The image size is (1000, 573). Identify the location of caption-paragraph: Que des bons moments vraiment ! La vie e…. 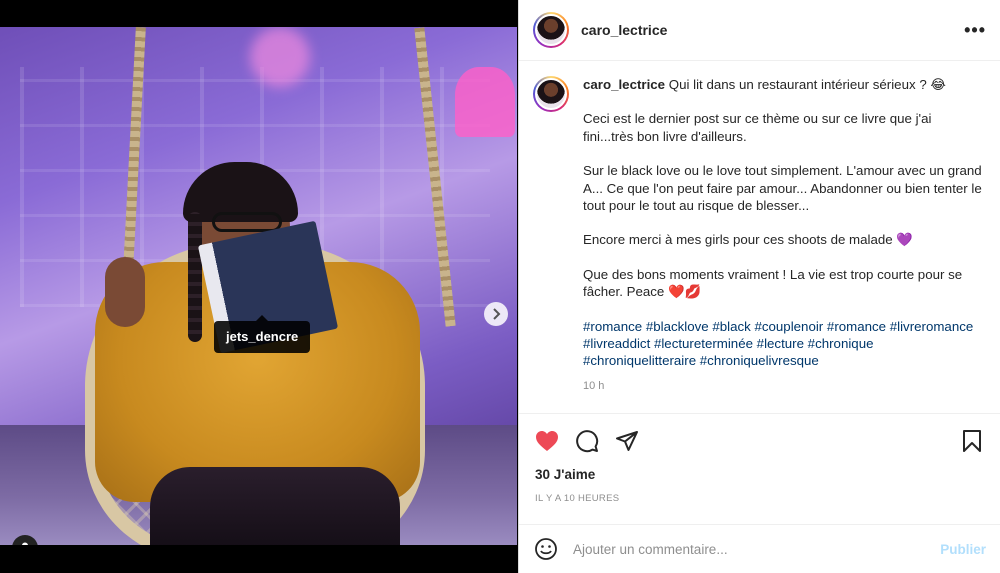
(773, 283).